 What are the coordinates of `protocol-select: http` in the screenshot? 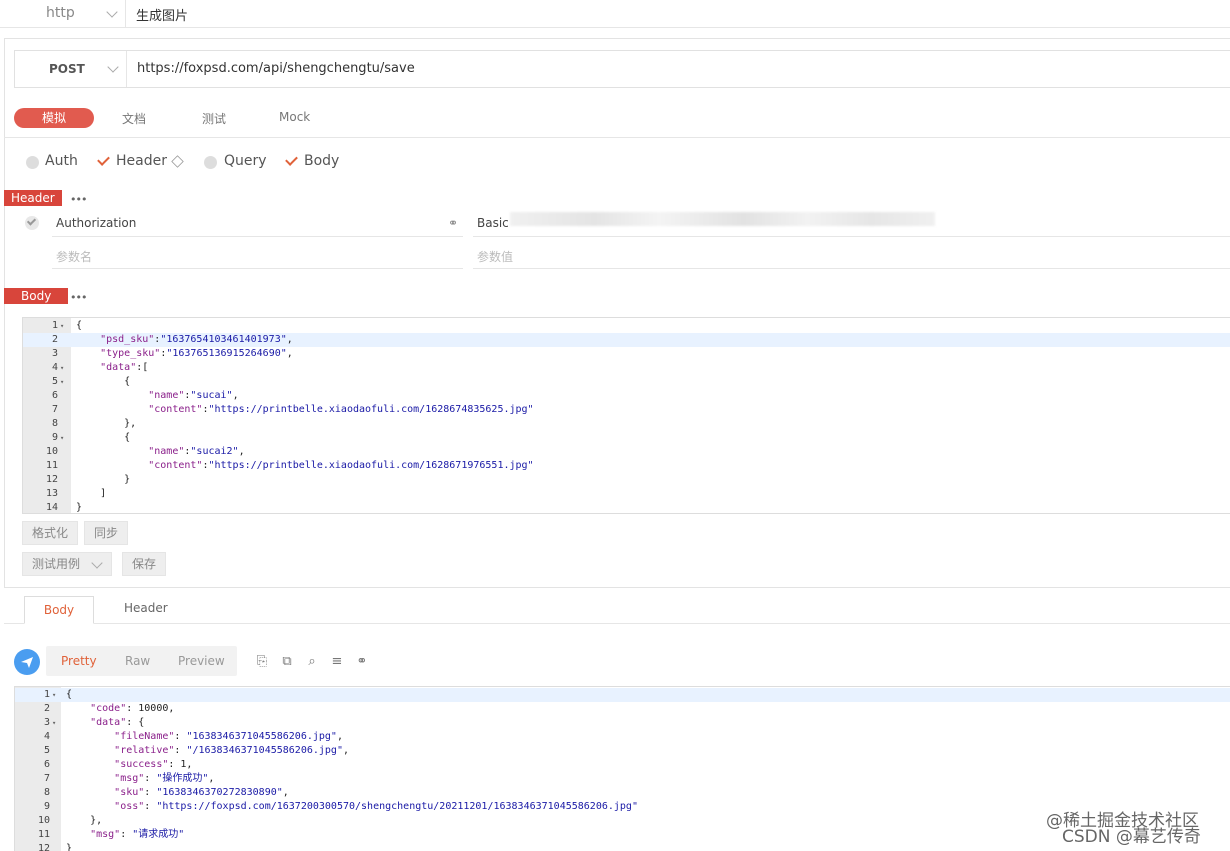 It's located at (77, 14).